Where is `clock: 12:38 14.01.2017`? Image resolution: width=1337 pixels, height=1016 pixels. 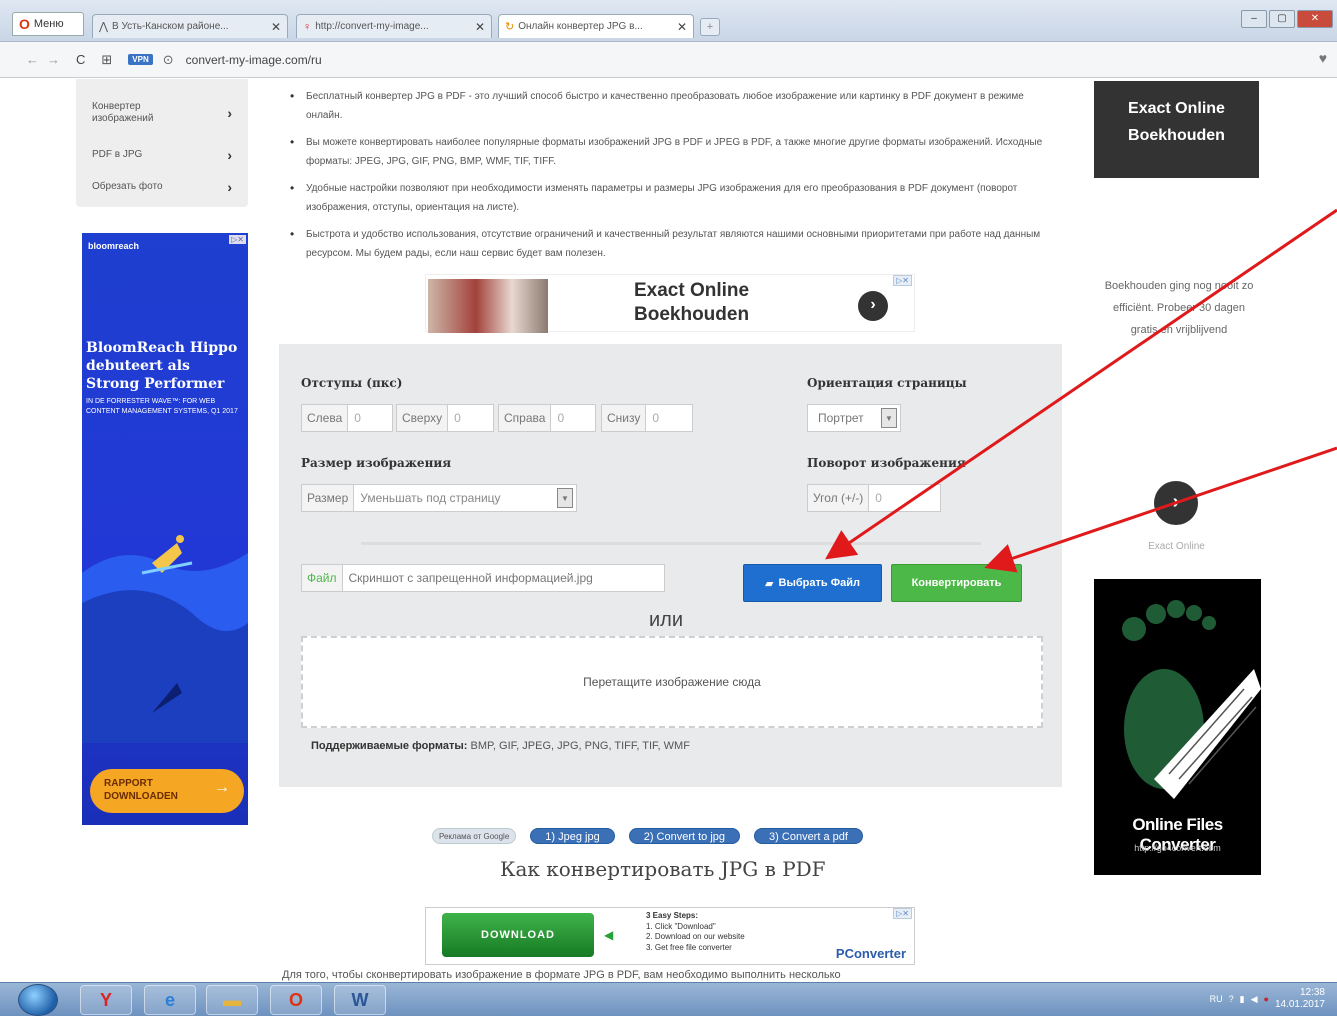 clock: 12:38 14.01.2017 is located at coordinates (1300, 999).